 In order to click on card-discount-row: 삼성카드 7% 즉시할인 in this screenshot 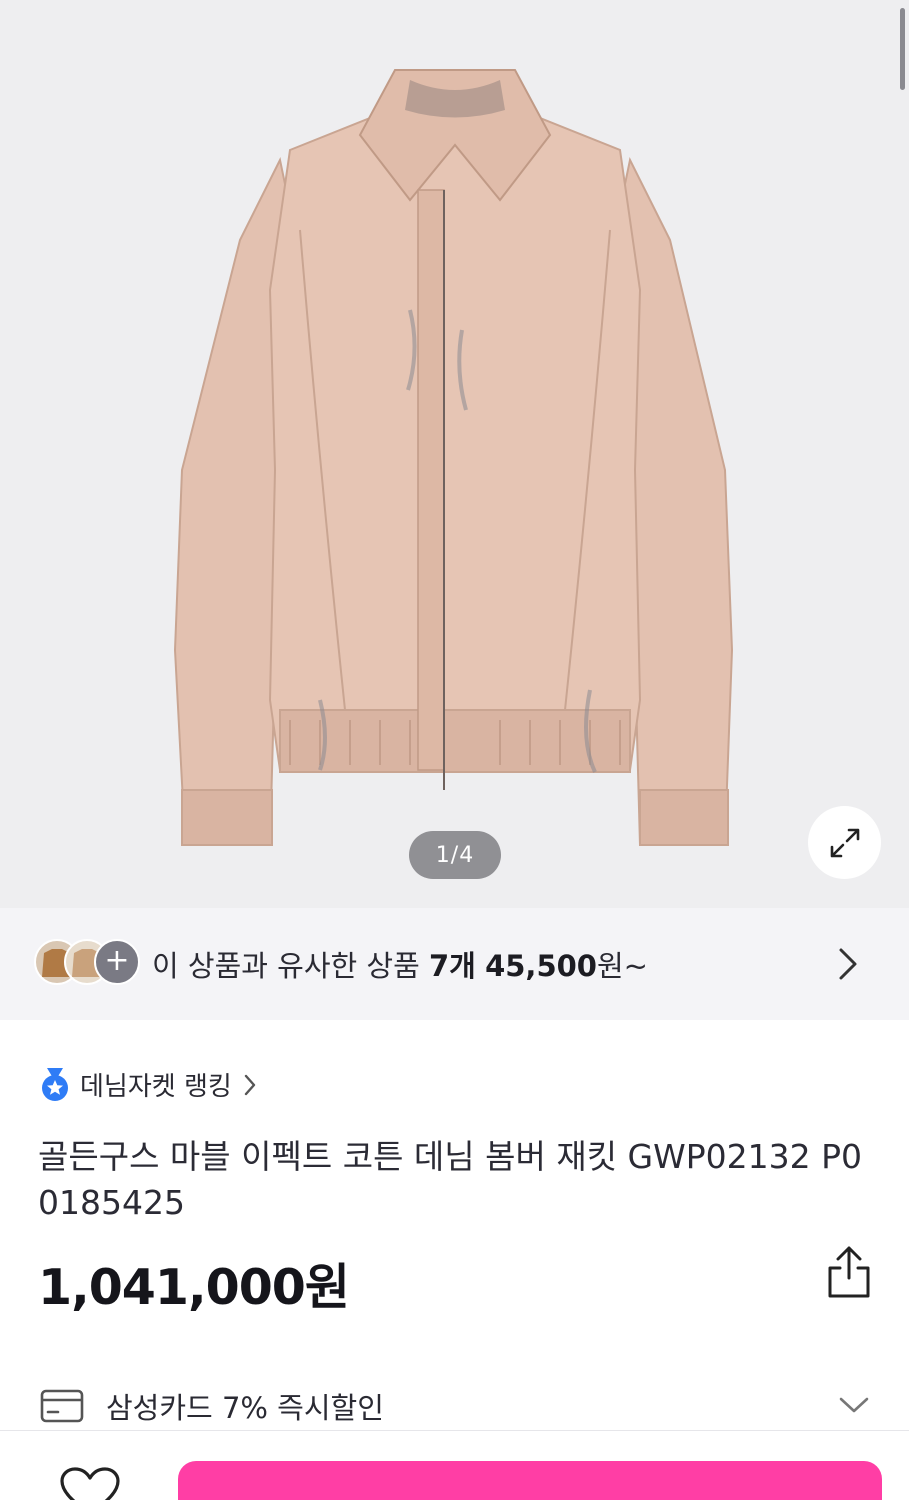, I will do `click(455, 1406)`.